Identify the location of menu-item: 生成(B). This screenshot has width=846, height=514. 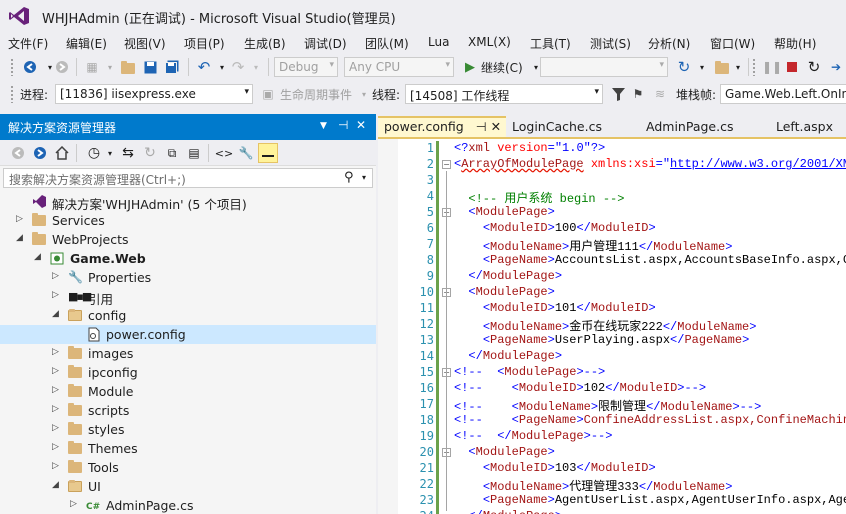
(265, 43).